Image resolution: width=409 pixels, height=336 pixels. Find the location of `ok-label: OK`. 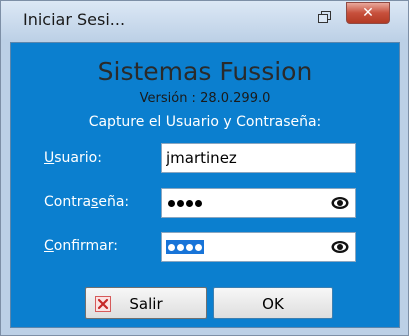

ok-label: OK is located at coordinates (273, 304).